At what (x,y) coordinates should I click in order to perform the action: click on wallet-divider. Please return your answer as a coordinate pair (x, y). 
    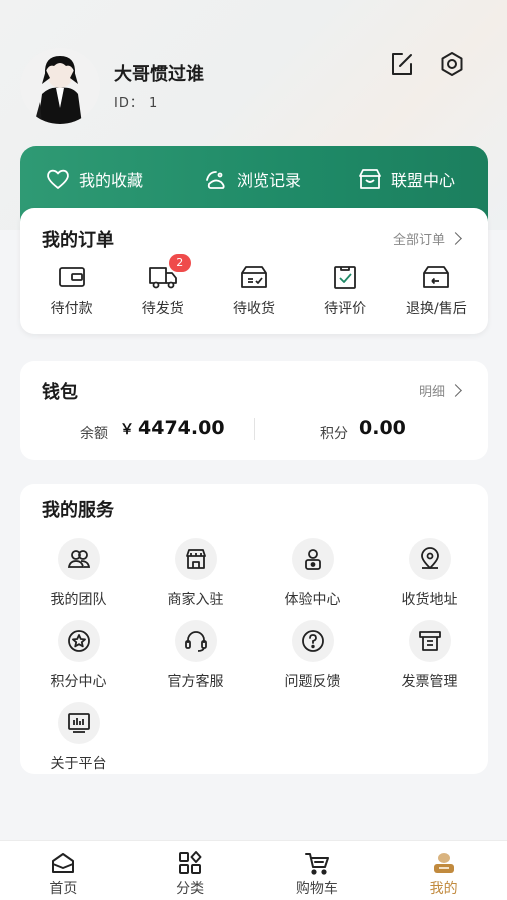
    Looking at the image, I should click on (254, 429).